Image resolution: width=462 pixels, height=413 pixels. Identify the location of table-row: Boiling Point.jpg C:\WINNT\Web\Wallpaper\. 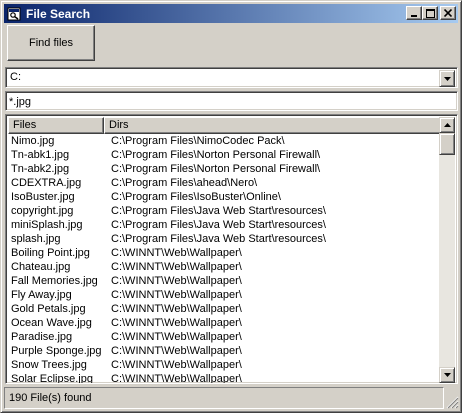
(224, 253).